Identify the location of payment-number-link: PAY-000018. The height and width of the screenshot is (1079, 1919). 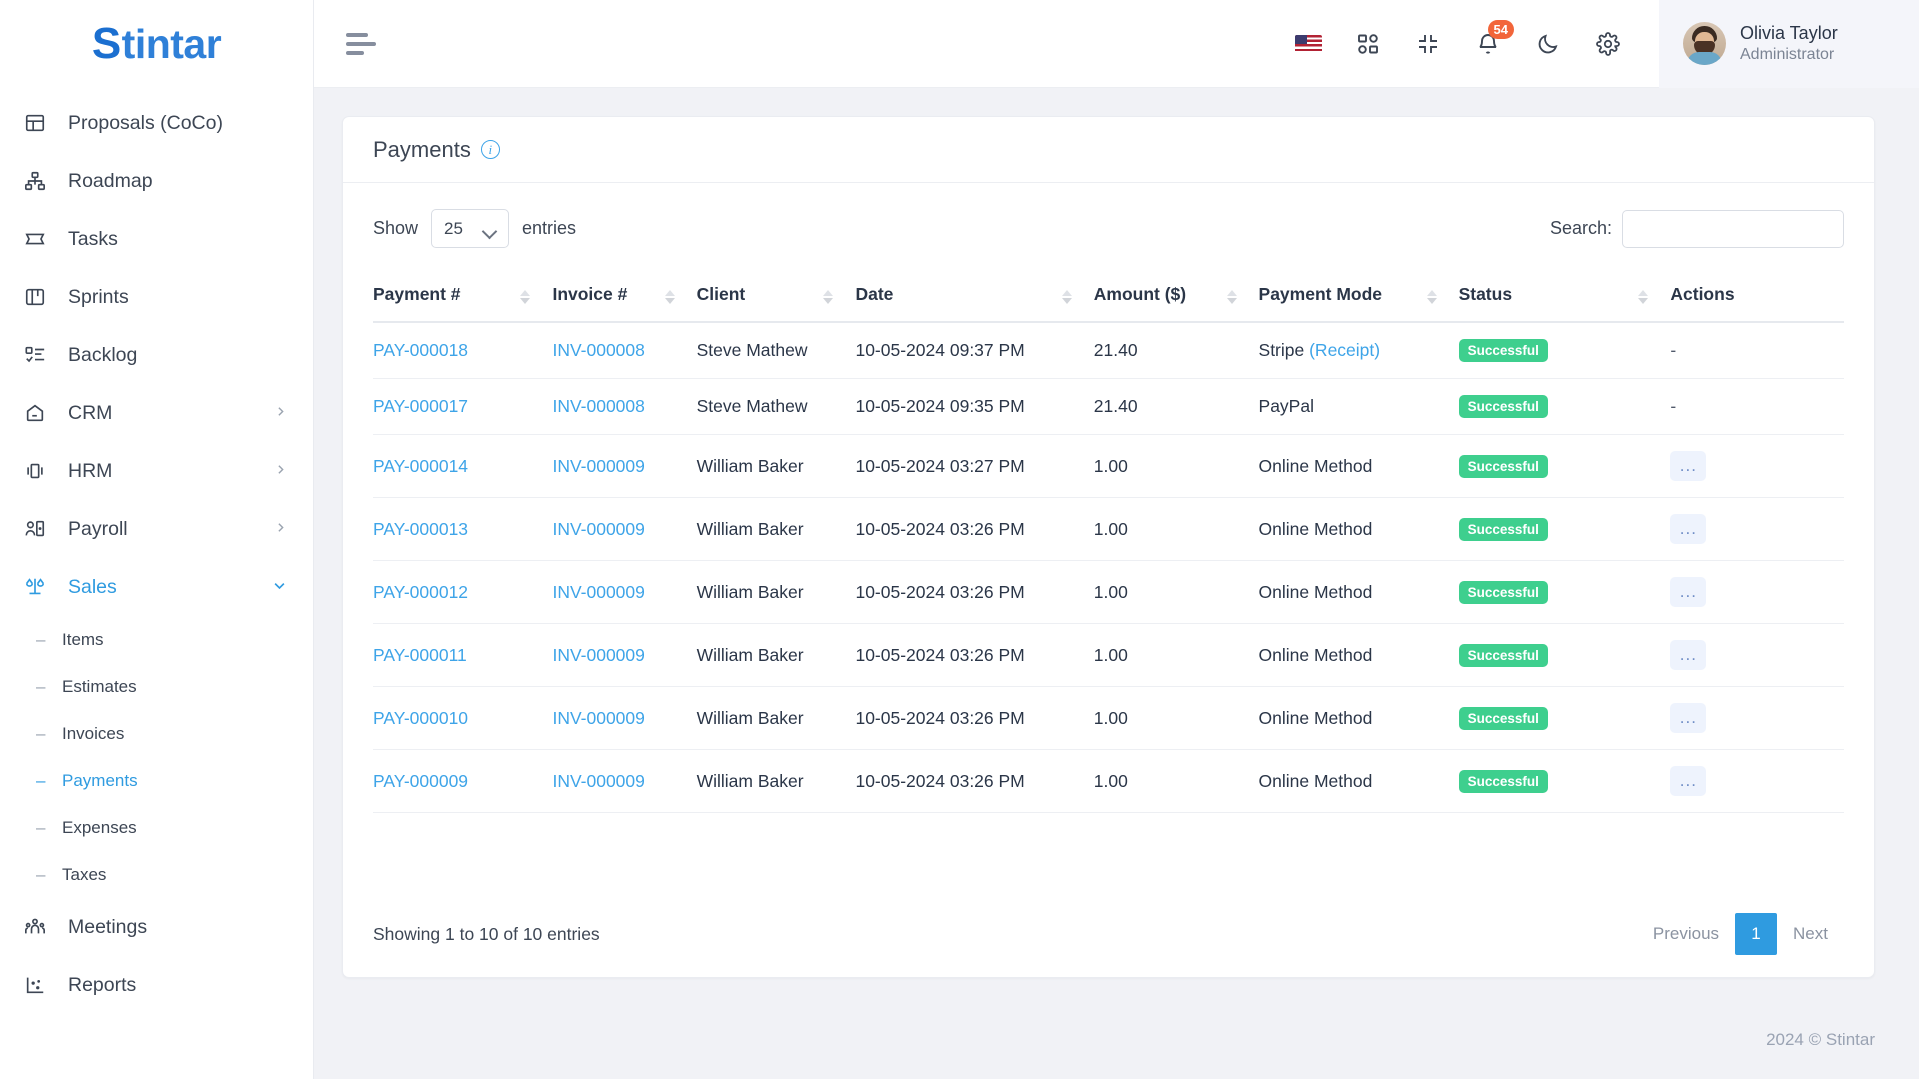
(420, 350).